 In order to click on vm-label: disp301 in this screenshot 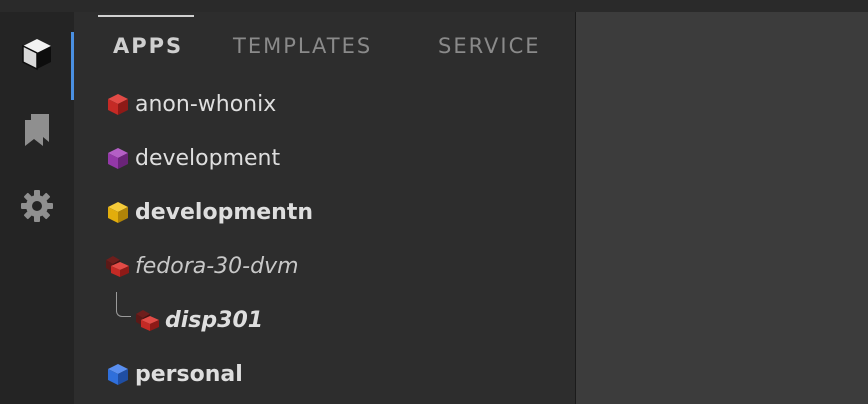, I will do `click(214, 320)`.